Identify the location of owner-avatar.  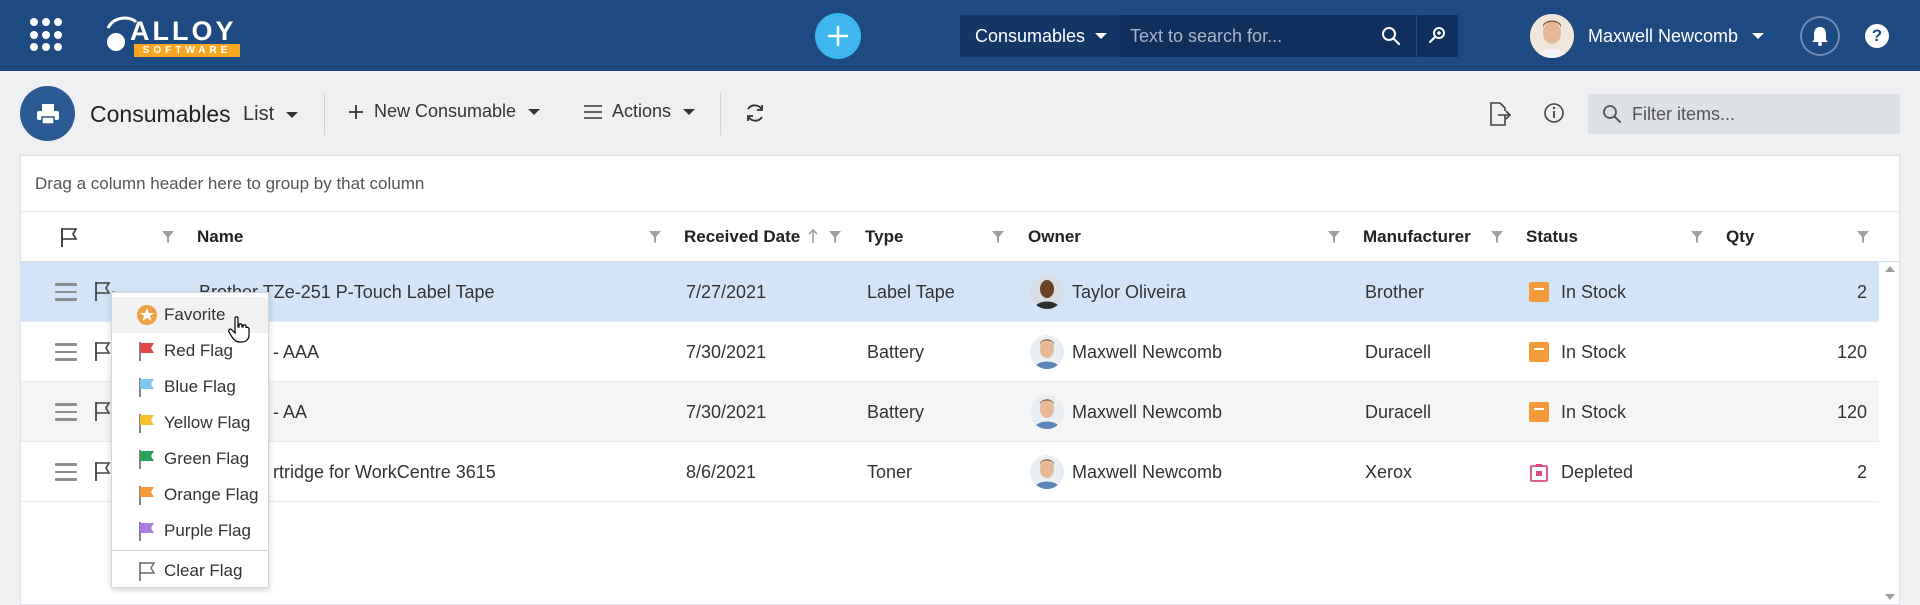
(1047, 352).